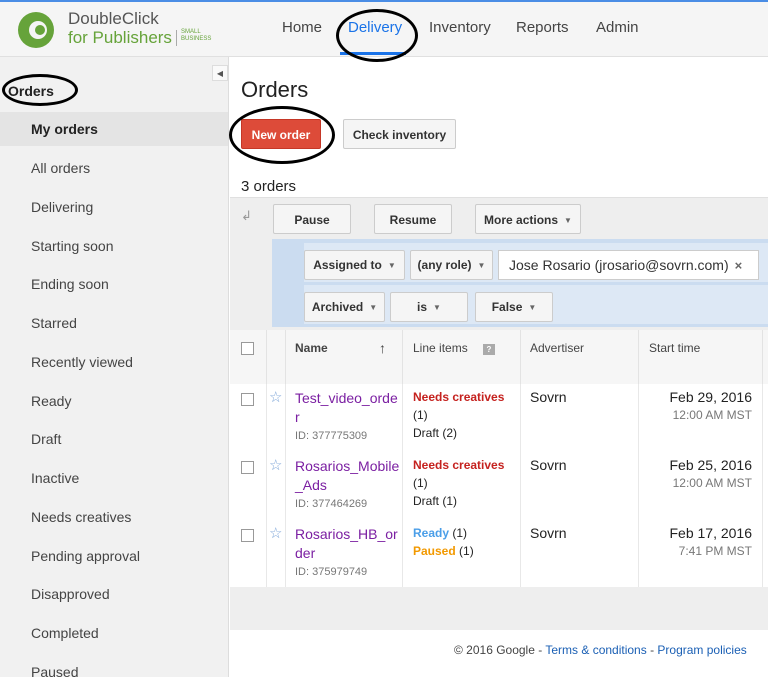  I want to click on value-label: False, so click(507, 307).